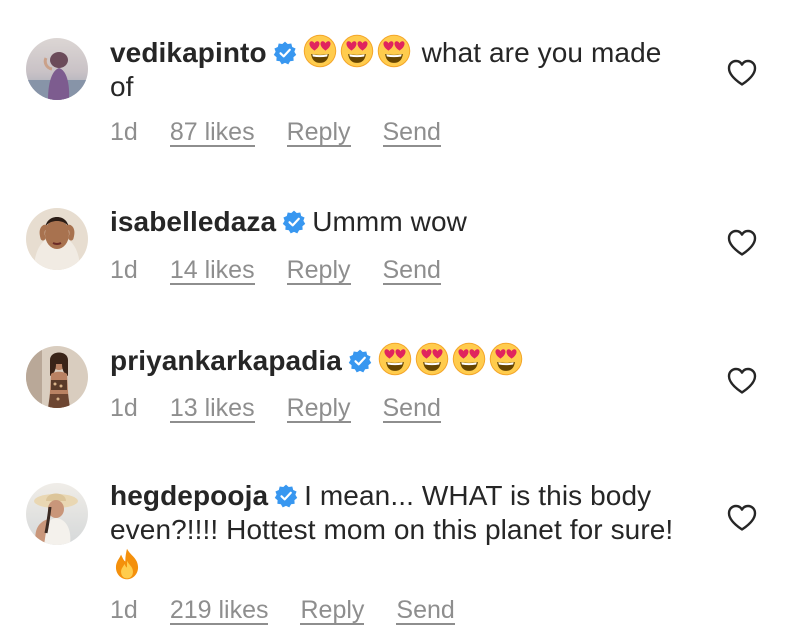 The image size is (800, 639). Describe the element at coordinates (127, 564) in the screenshot. I see `fire-emoji-icon` at that location.